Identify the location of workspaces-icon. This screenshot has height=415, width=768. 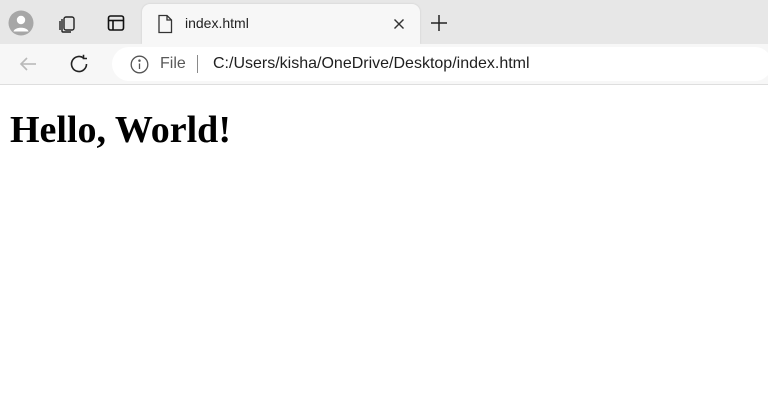
(67, 23).